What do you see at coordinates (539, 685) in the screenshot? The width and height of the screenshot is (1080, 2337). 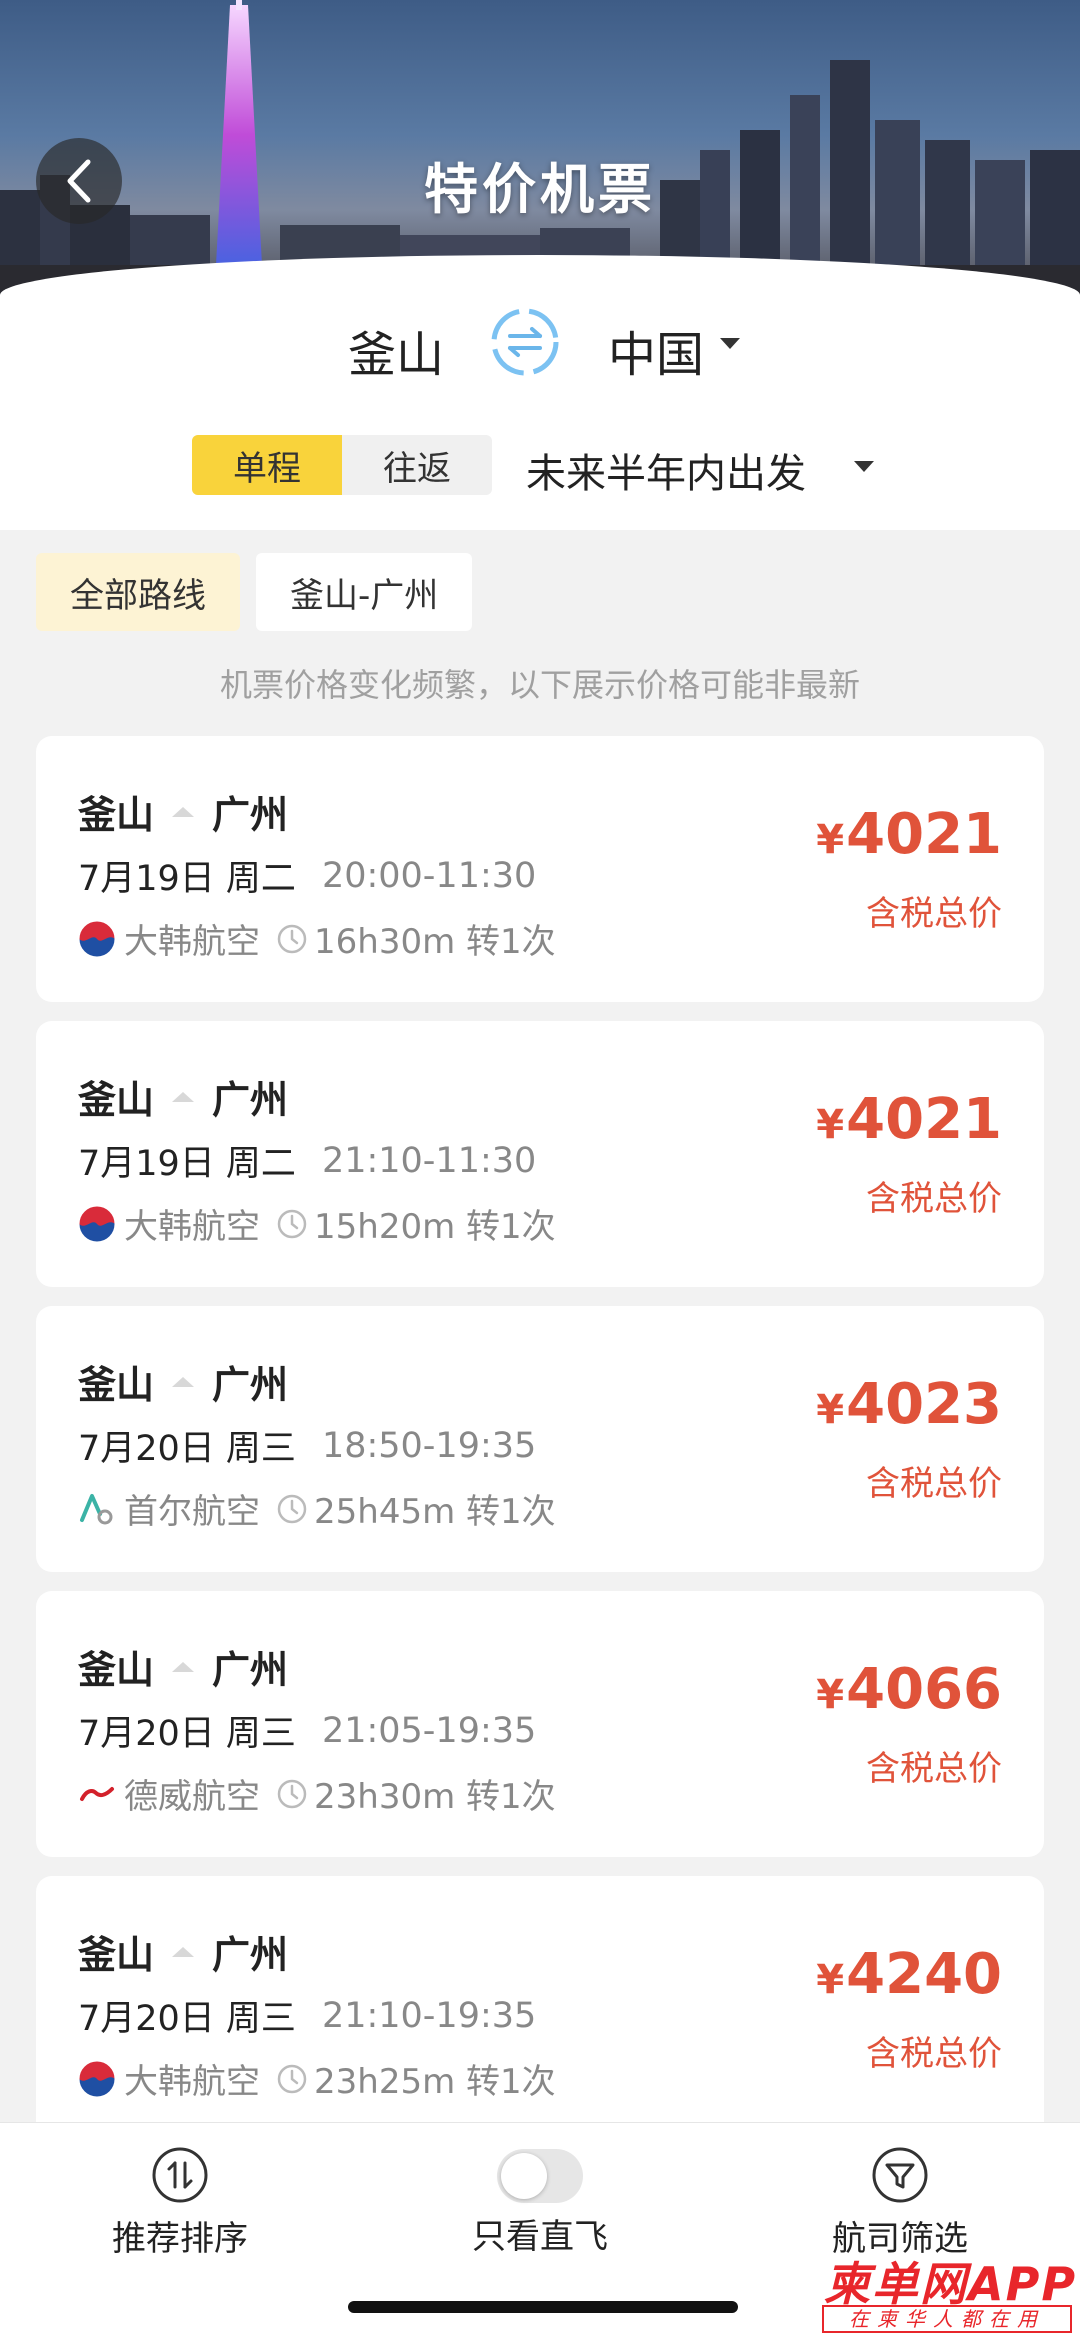 I see `price-notice: 机票价格变化频繁，以下展示价格可能非最新` at bounding box center [539, 685].